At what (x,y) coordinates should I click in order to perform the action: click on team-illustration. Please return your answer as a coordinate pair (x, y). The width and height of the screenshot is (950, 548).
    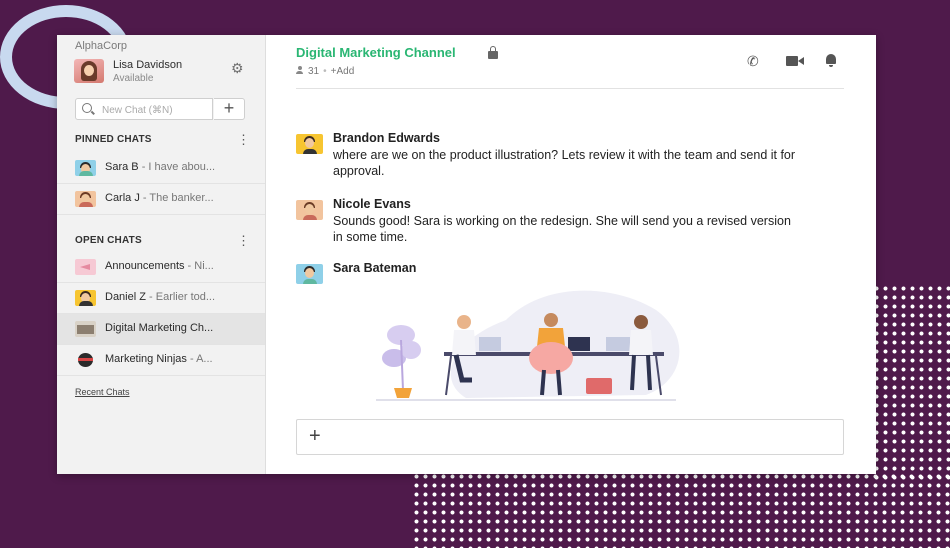
    Looking at the image, I should click on (528, 345).